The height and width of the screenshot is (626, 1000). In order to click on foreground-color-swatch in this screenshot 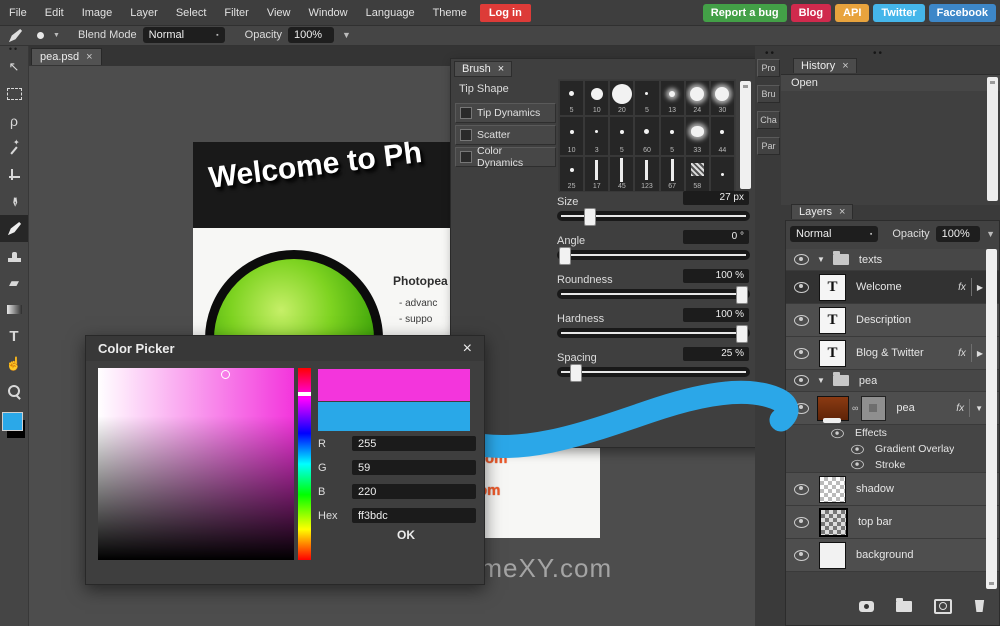, I will do `click(12, 421)`.